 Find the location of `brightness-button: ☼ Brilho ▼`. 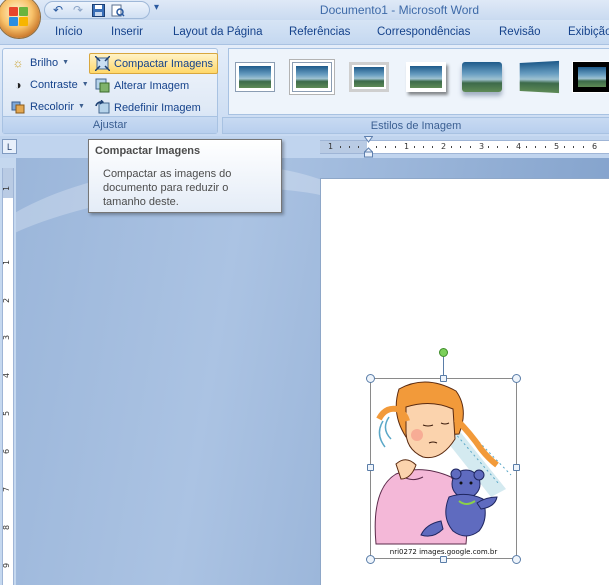

brightness-button: ☼ Brilho ▼ is located at coordinates (39, 62).